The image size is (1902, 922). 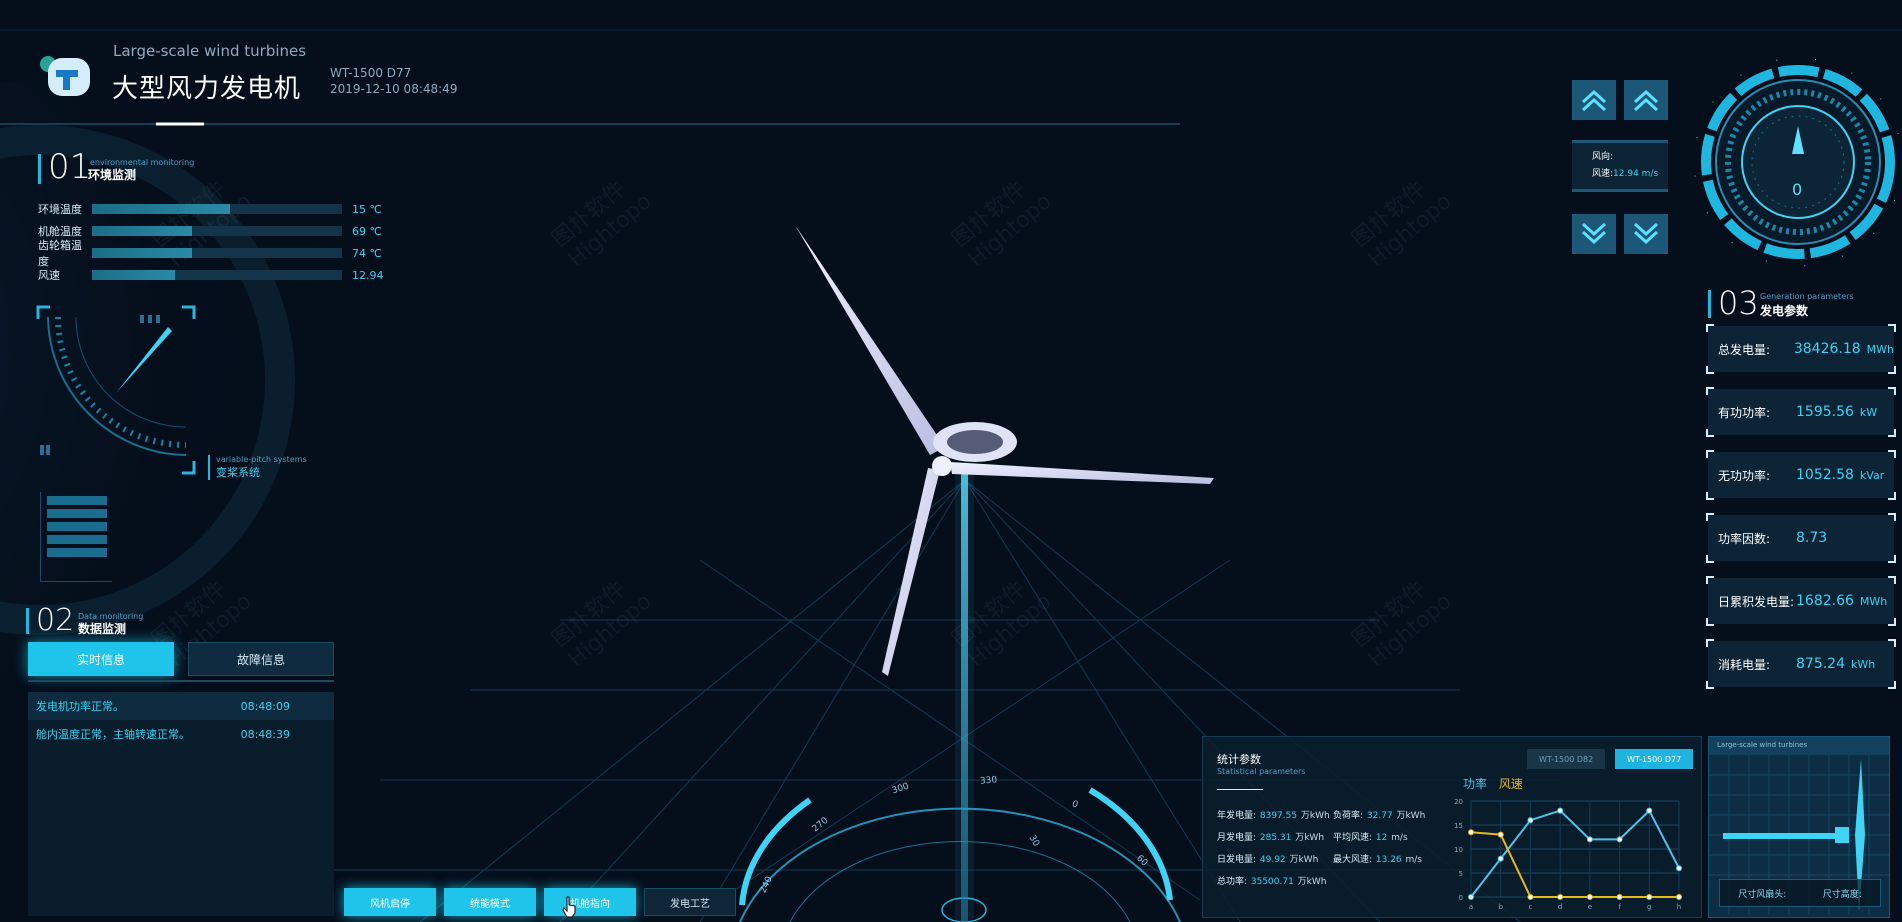 I want to click on generation-unit: MWh, so click(x=1880, y=349).